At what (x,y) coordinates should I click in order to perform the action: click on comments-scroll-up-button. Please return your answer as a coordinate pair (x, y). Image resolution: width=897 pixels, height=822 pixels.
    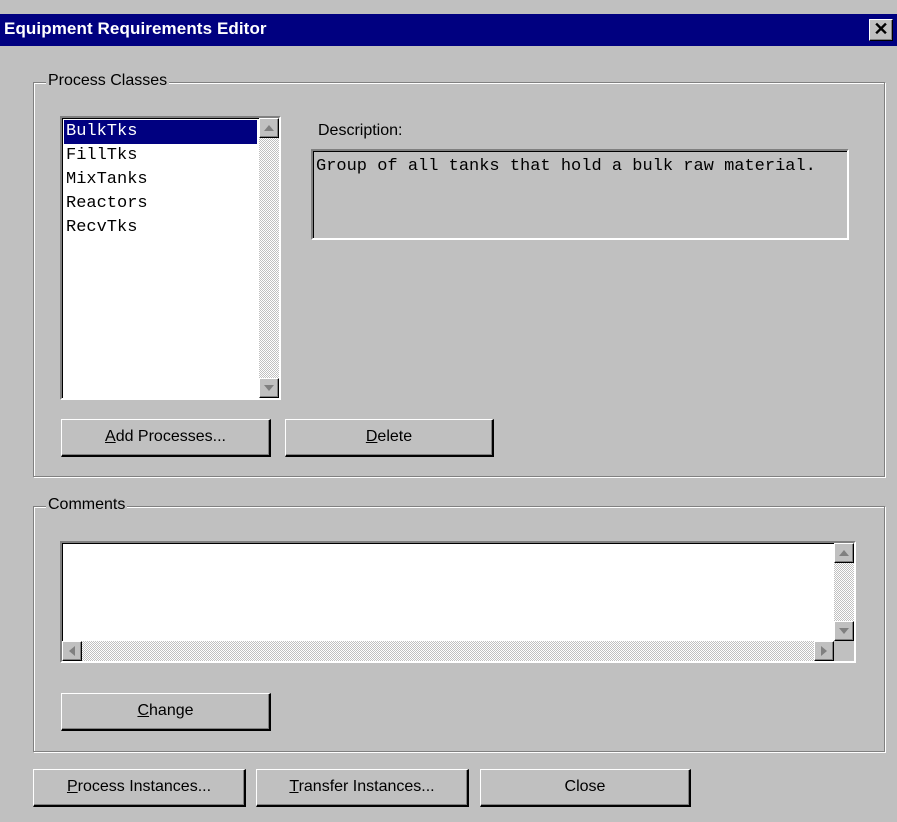
    Looking at the image, I should click on (844, 553).